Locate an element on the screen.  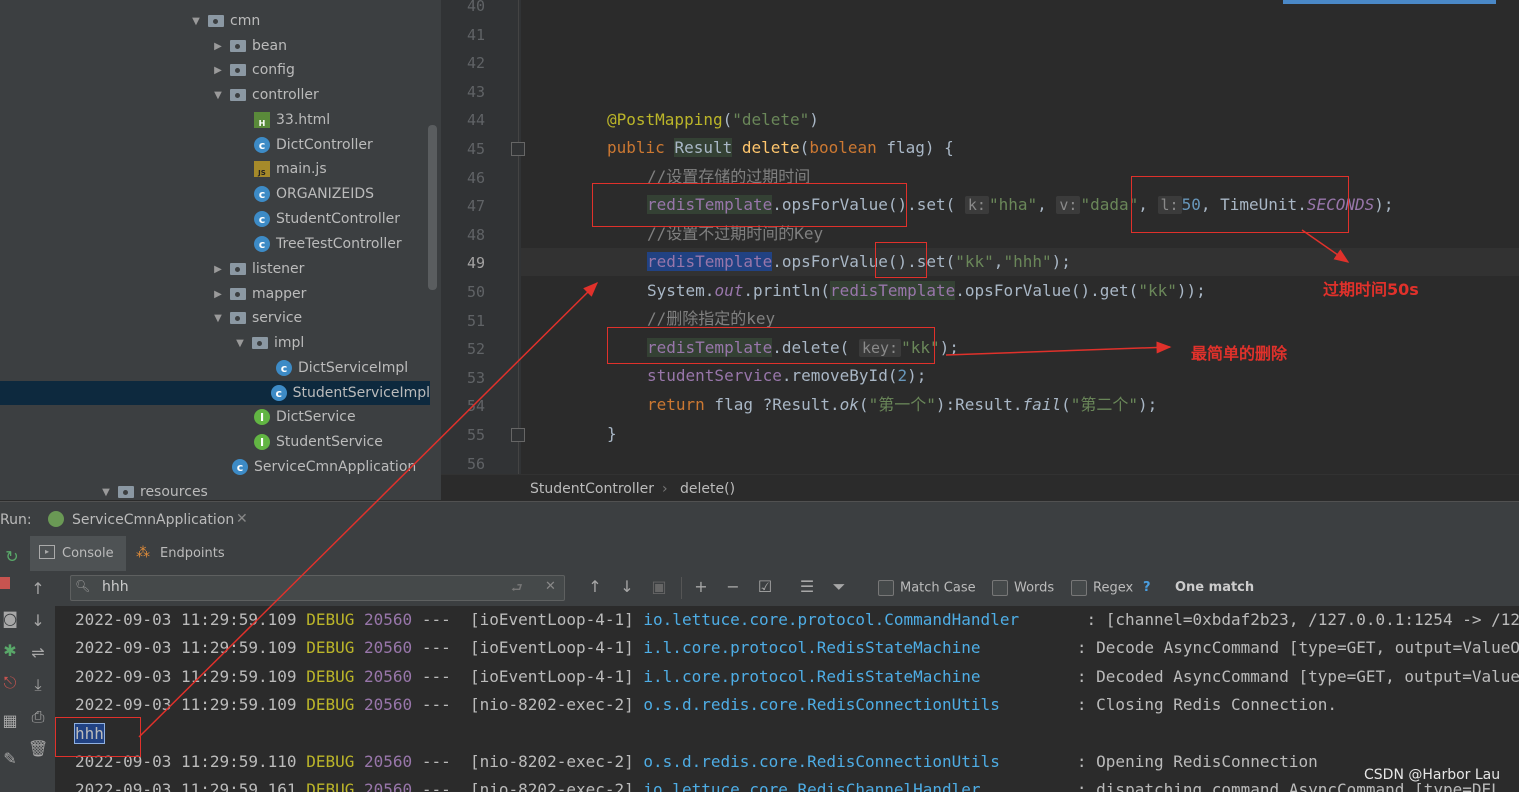
arrow-to-delete-note is located at coordinates (1058, 348).